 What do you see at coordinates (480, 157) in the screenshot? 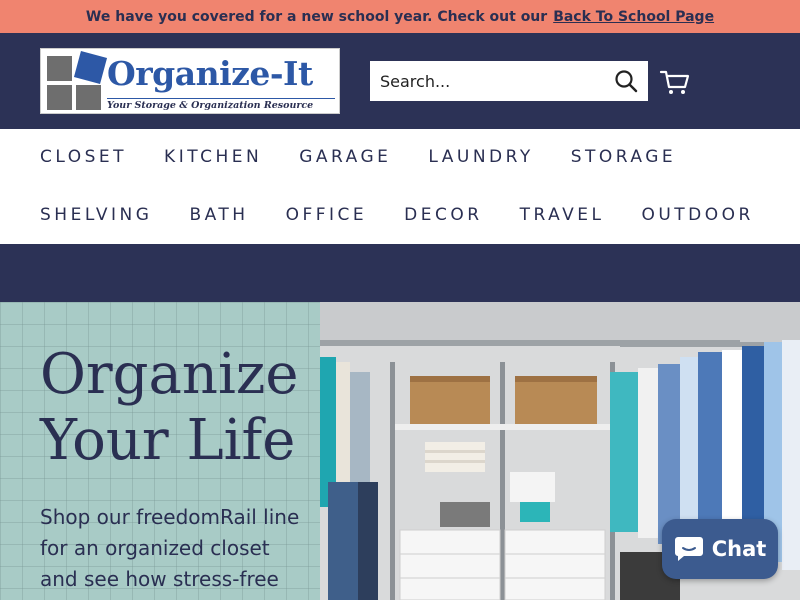
I see `nav-item-laundry: LAUNDRY` at bounding box center [480, 157].